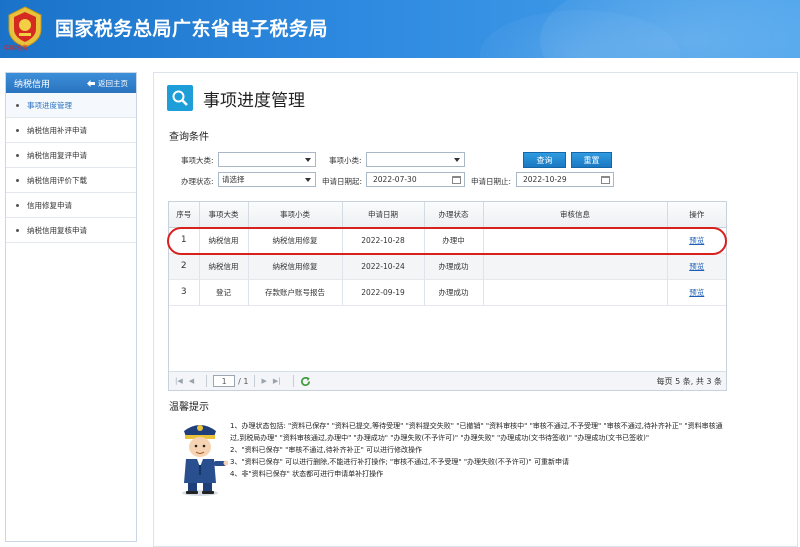  Describe the element at coordinates (180, 98) in the screenshot. I see `search-icon` at that location.